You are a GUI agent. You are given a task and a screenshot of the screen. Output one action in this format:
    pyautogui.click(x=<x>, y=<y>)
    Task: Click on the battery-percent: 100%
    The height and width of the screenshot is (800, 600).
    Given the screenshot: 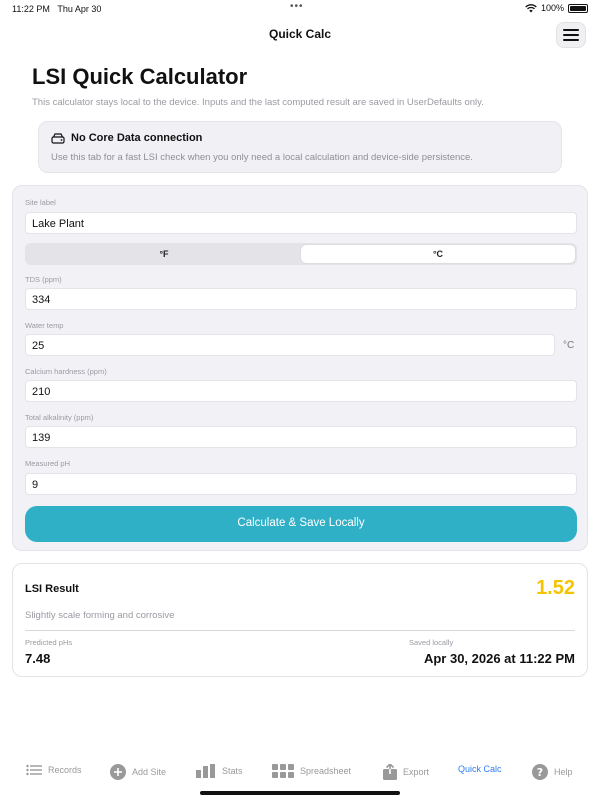 What is the action you would take?
    pyautogui.click(x=552, y=8)
    